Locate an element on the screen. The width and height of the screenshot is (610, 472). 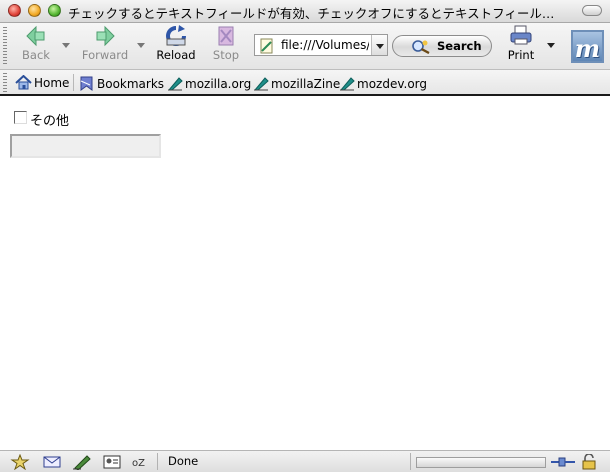
back-button: Back is located at coordinates (36, 43).